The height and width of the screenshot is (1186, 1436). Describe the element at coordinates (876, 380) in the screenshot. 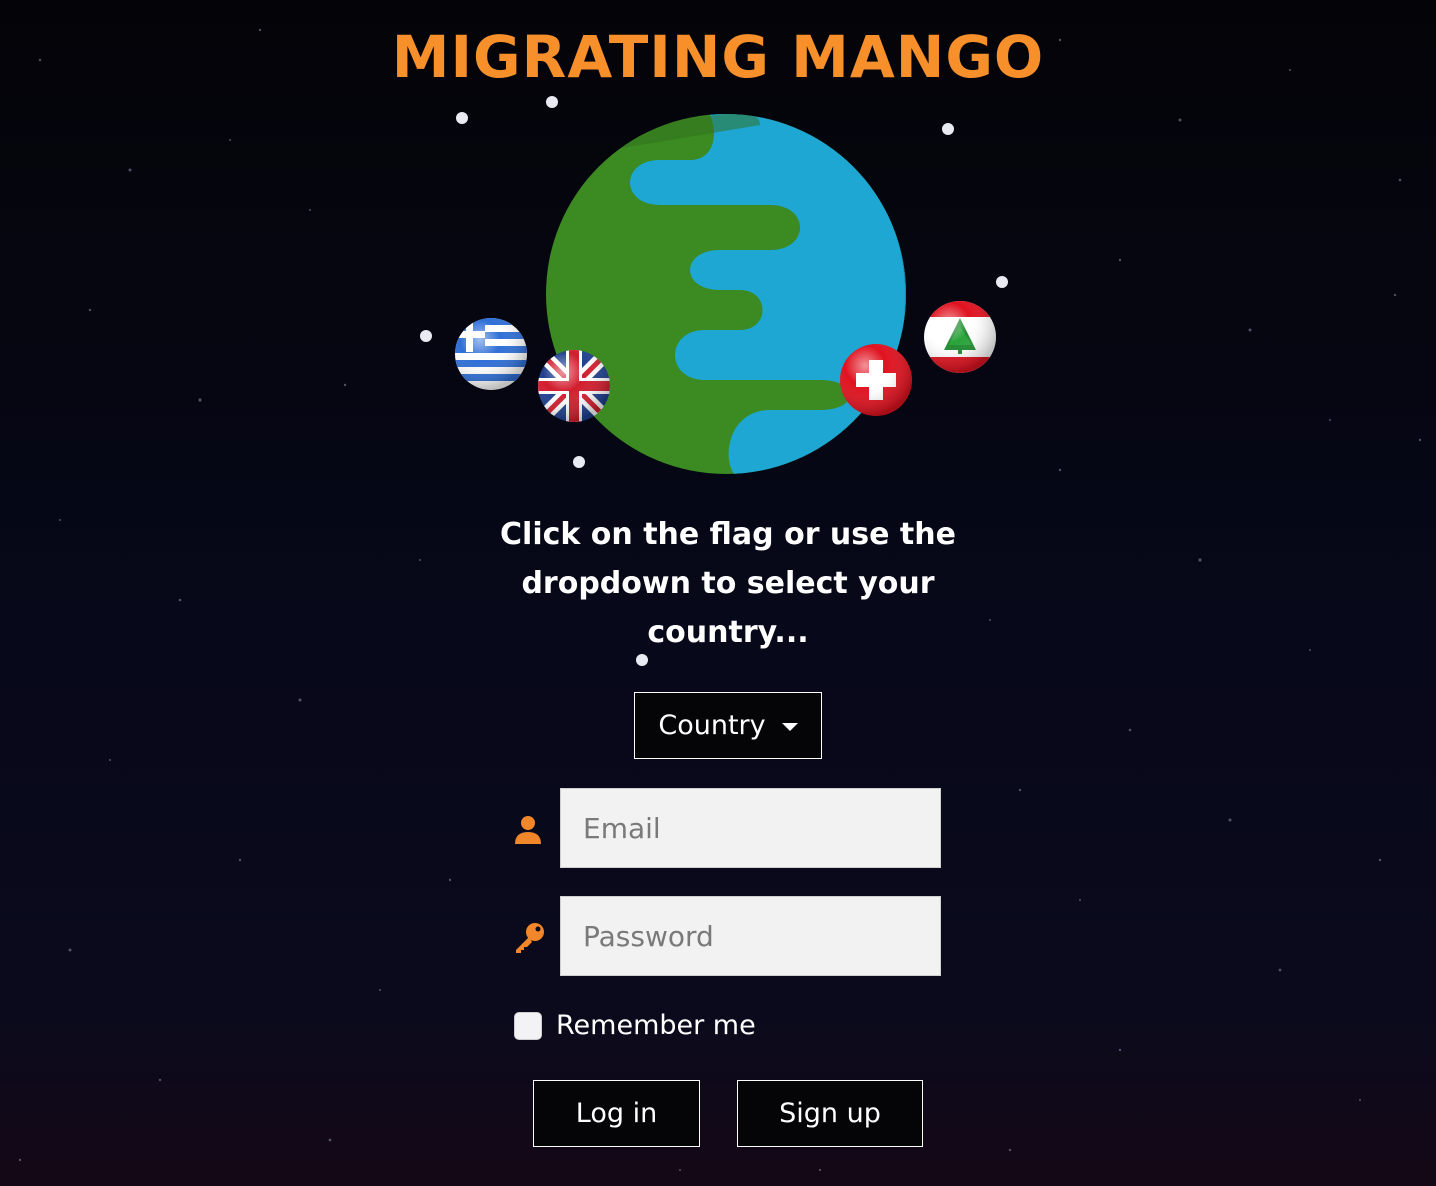

I see `flag-switzerland-button` at that location.